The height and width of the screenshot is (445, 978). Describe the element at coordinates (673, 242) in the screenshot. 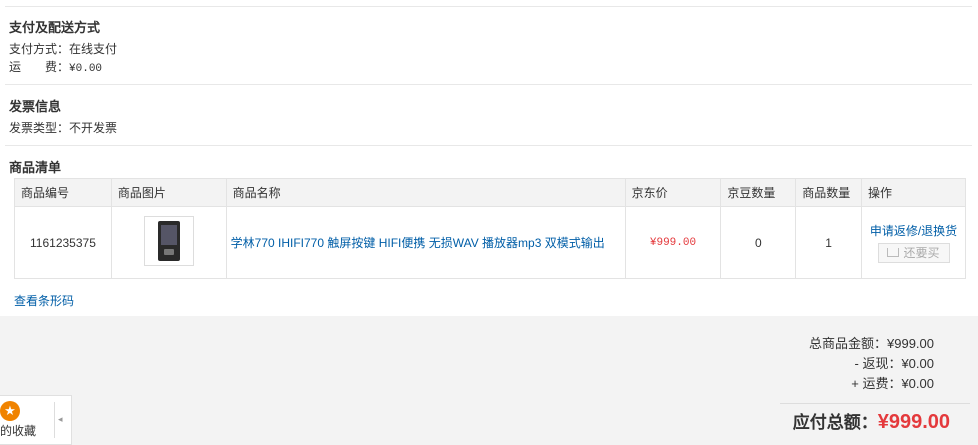

I see `product-price: ¥999.00` at that location.